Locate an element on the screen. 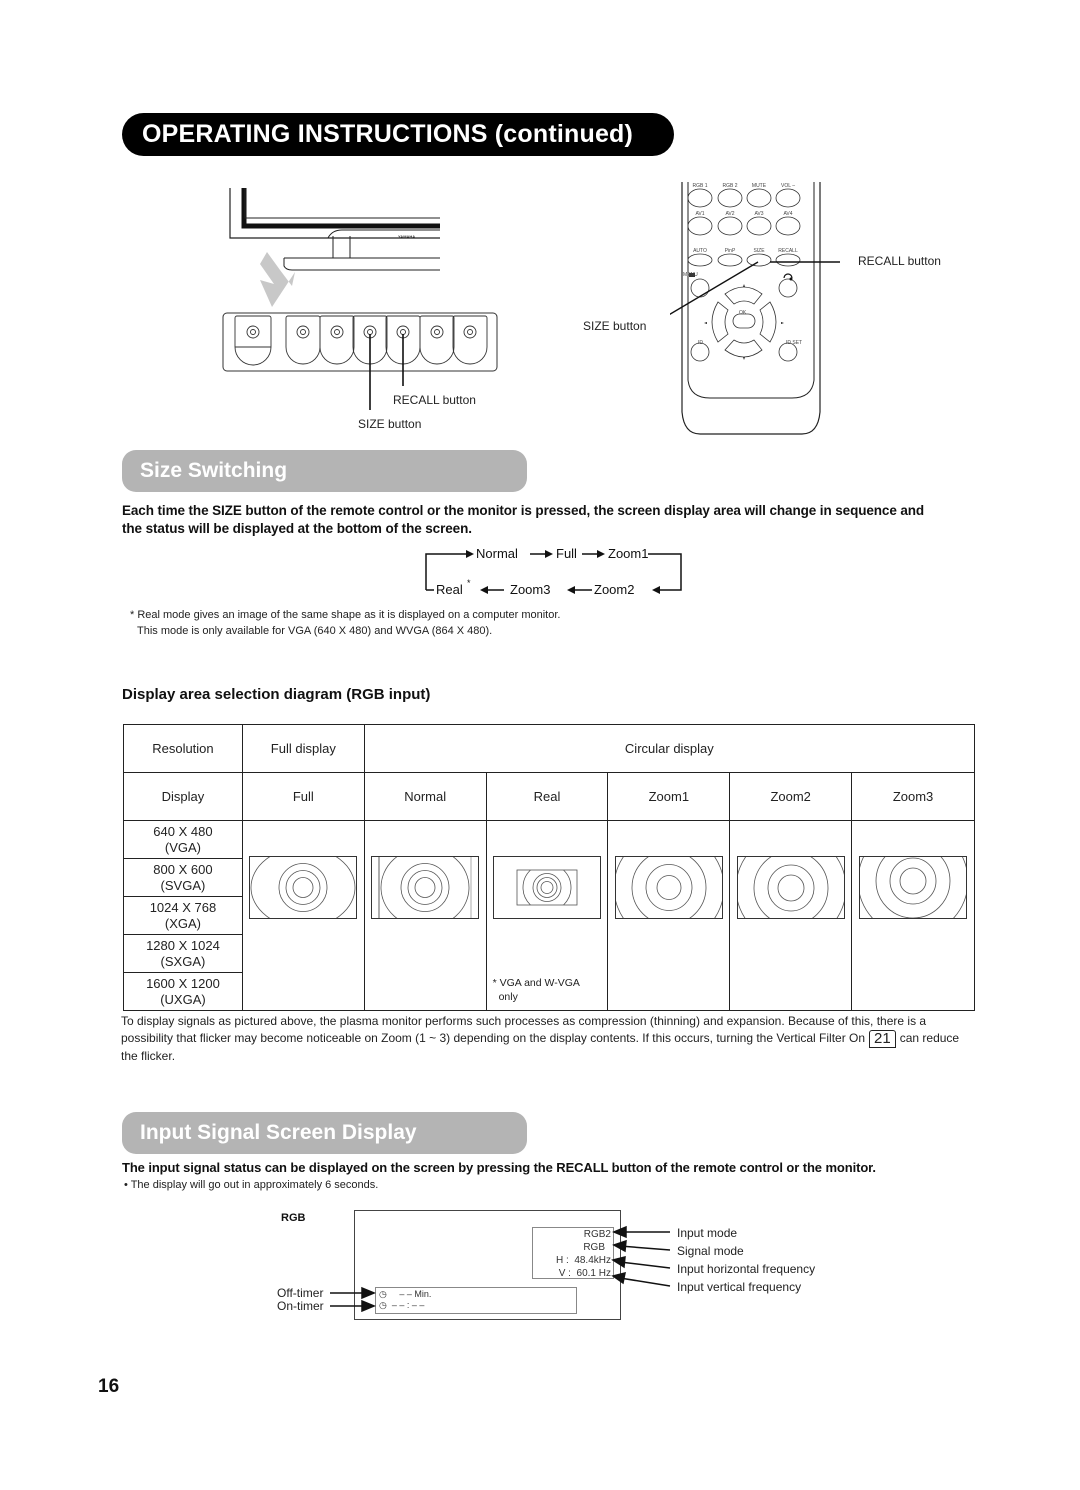 This screenshot has width=1080, height=1490. display-zoom1: Zoom1 is located at coordinates (669, 796).